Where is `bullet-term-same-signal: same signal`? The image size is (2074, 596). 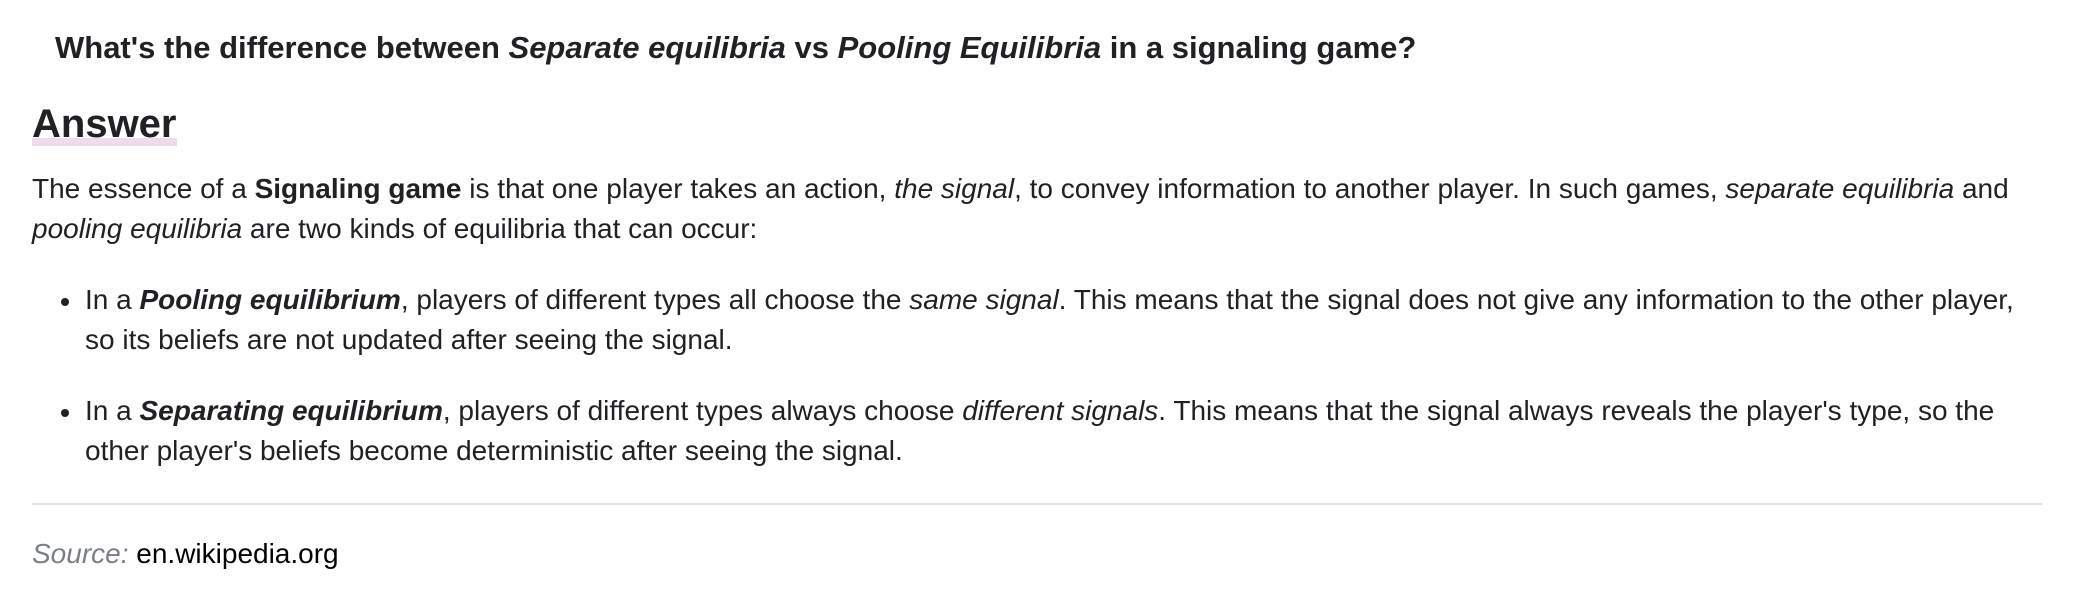 bullet-term-same-signal: same signal is located at coordinates (984, 299).